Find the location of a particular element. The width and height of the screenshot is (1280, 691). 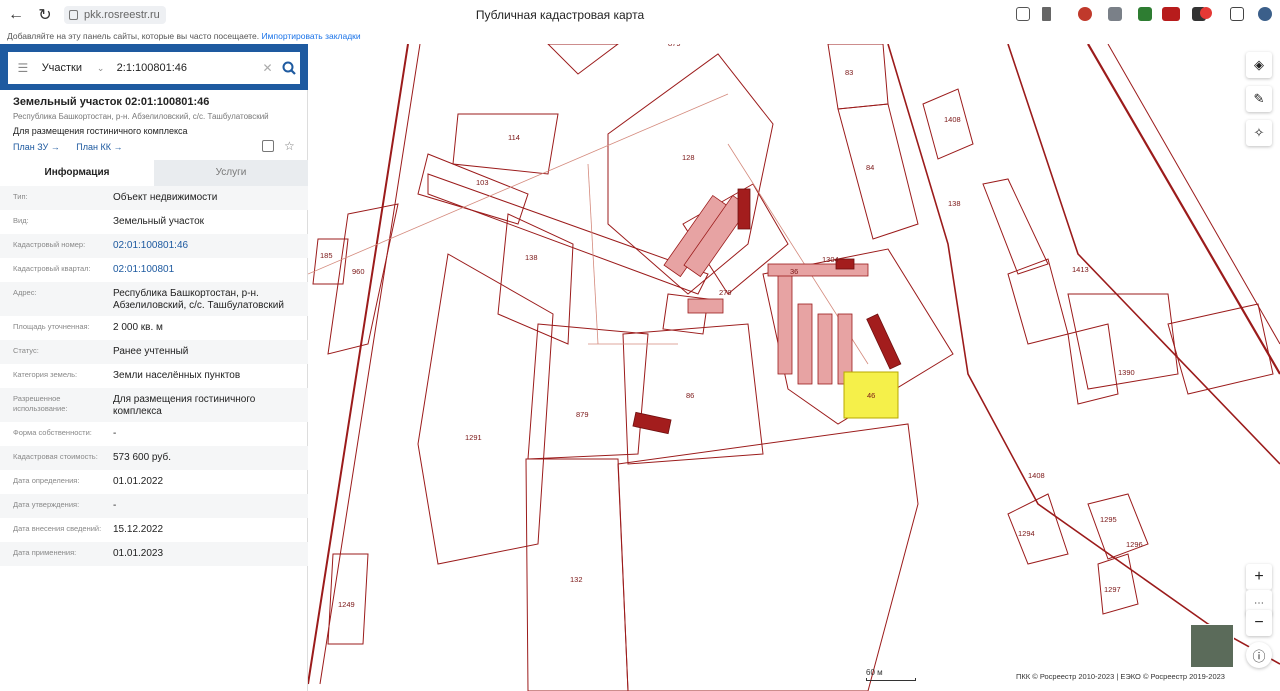

tab-services: Услуги is located at coordinates (231, 173).